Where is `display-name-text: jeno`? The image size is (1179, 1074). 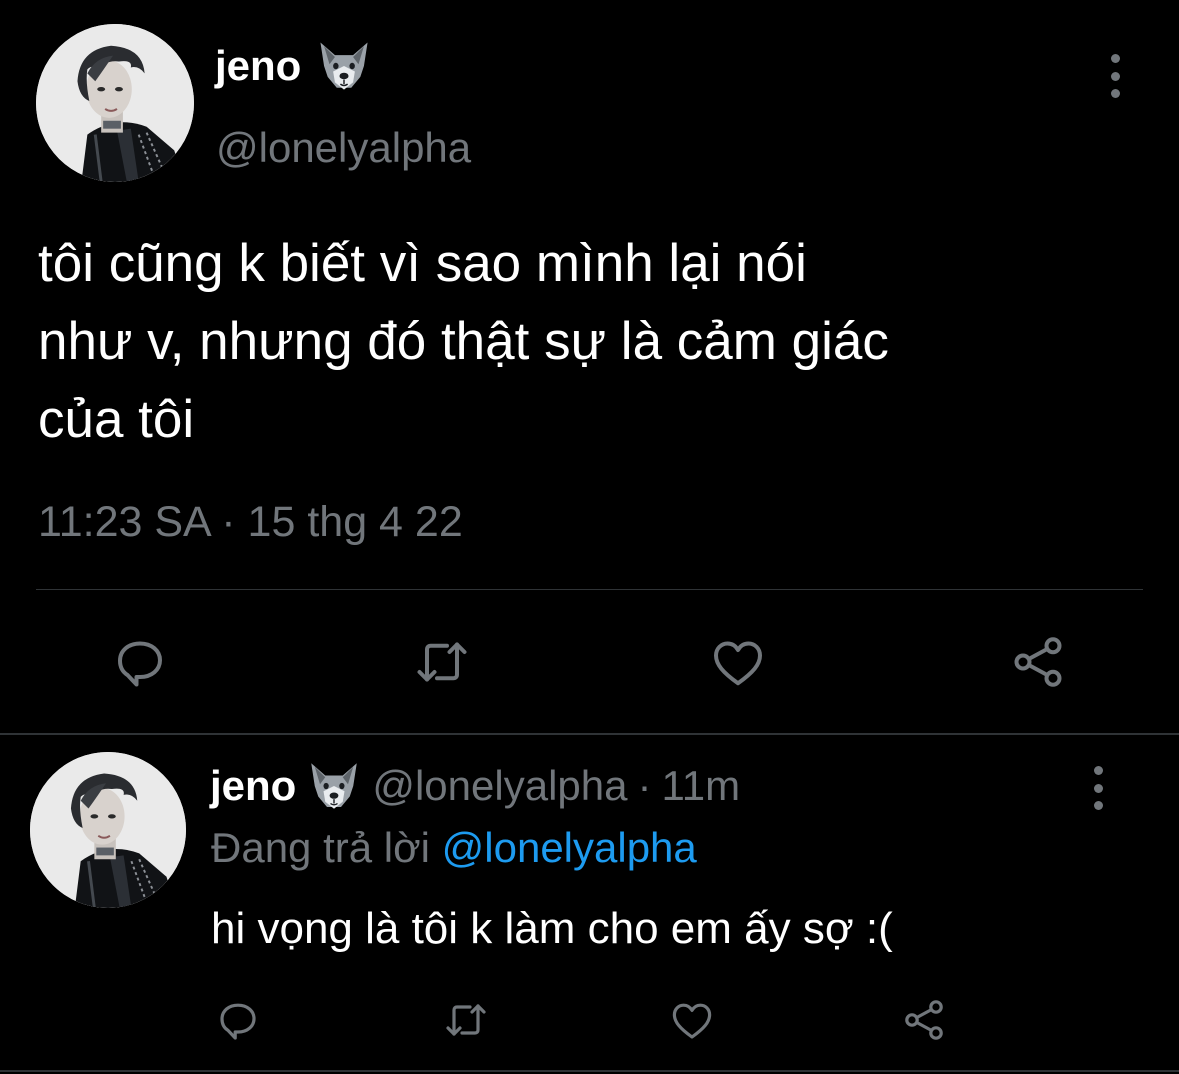
display-name-text: jeno is located at coordinates (258, 65).